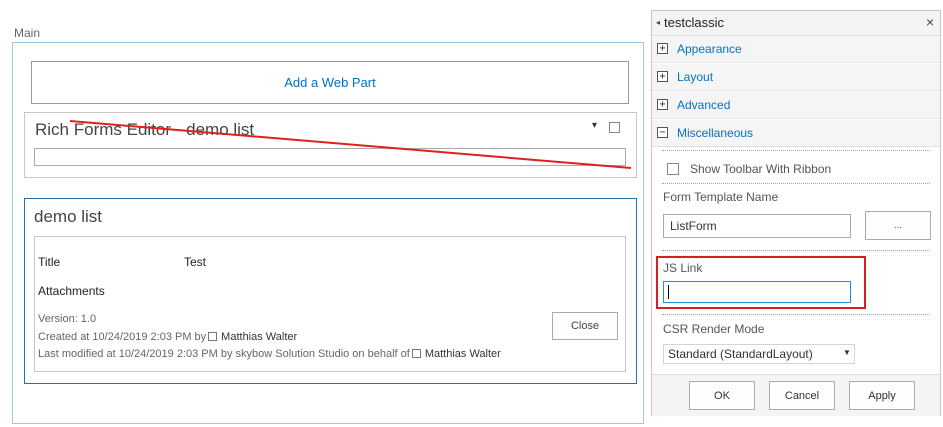 This screenshot has width=943, height=427. What do you see at coordinates (796, 105) in the screenshot?
I see `section-advanced: + Advanced` at bounding box center [796, 105].